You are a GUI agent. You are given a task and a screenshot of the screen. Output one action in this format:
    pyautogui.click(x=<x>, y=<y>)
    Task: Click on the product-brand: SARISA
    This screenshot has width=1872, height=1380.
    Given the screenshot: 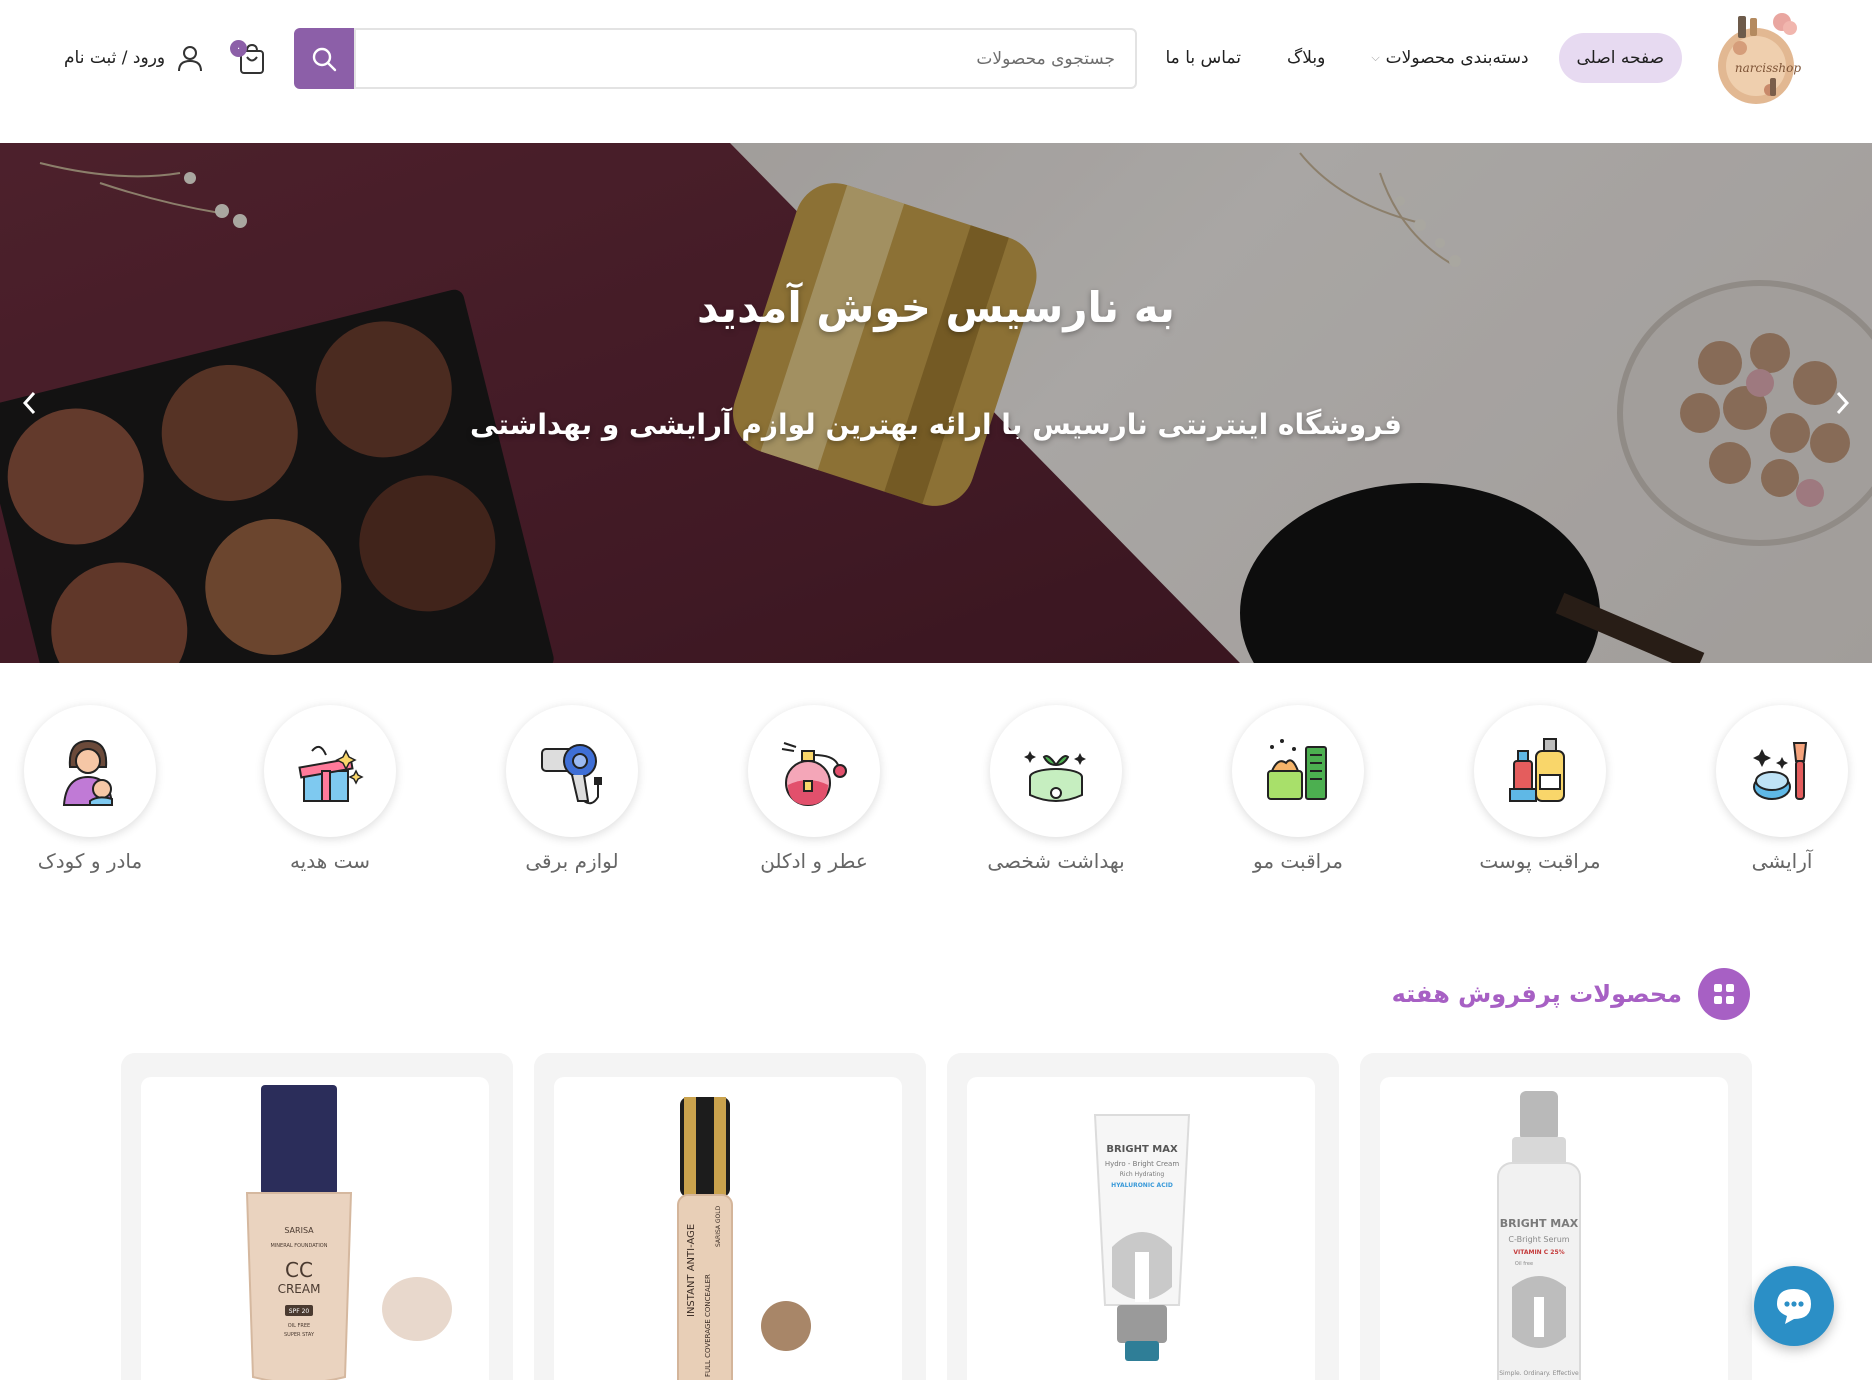 What is the action you would take?
    pyautogui.click(x=299, y=1230)
    